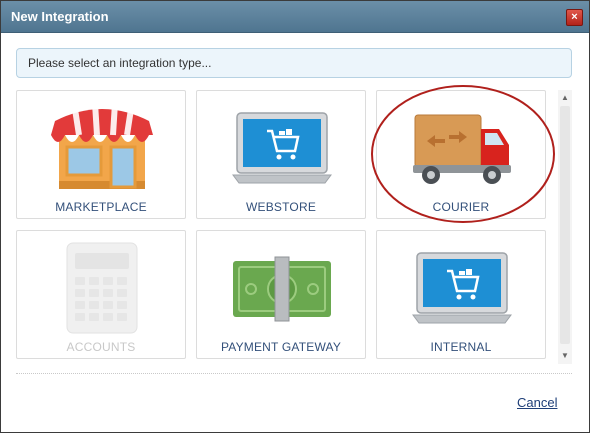 The height and width of the screenshot is (433, 590). Describe the element at coordinates (295, 17) in the screenshot. I see `titlebar: New Integration ×` at that location.